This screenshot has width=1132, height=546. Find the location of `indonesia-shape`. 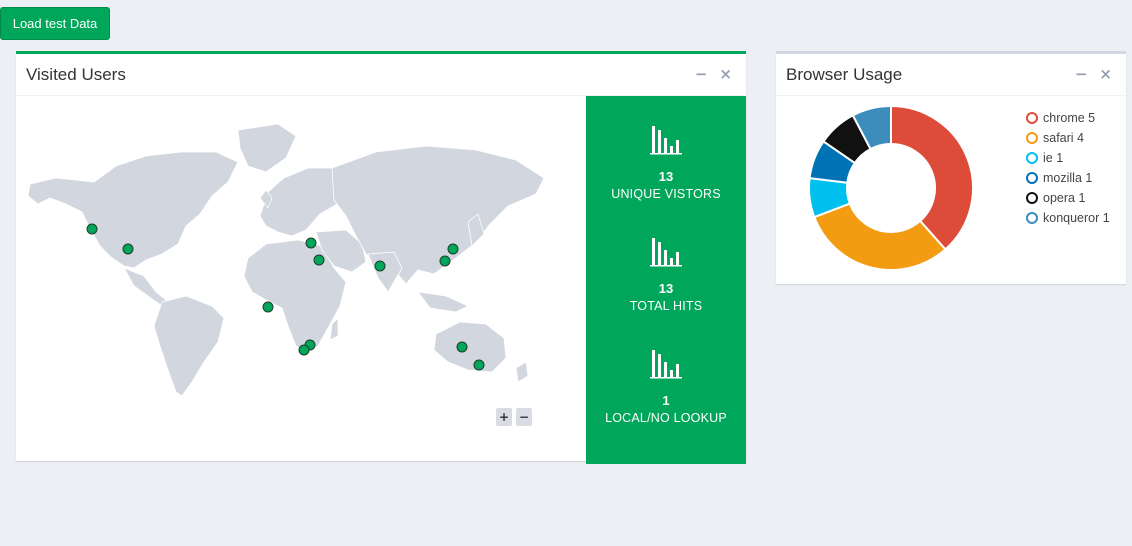

indonesia-shape is located at coordinates (443, 302).